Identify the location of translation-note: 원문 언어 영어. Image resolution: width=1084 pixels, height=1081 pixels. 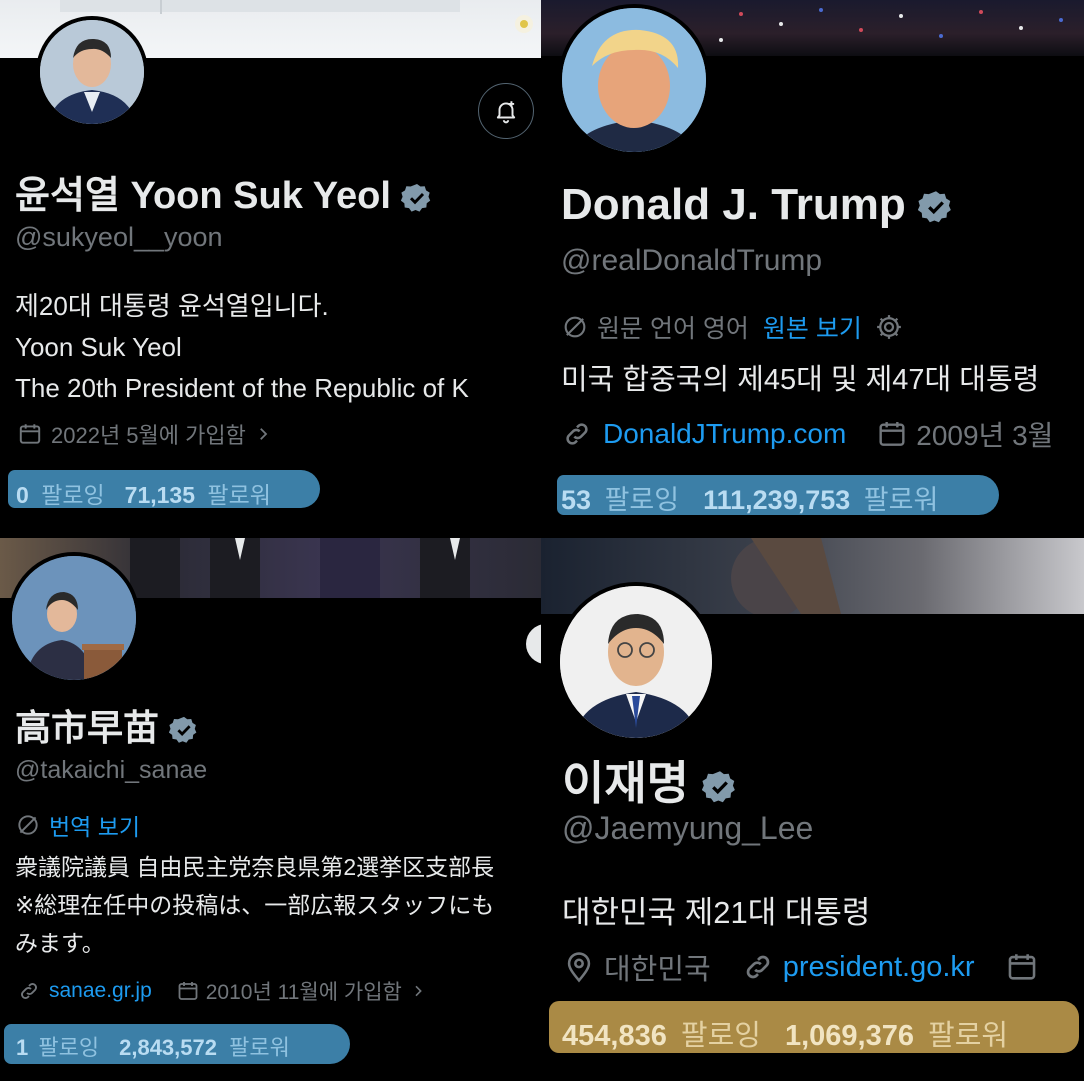
(673, 329).